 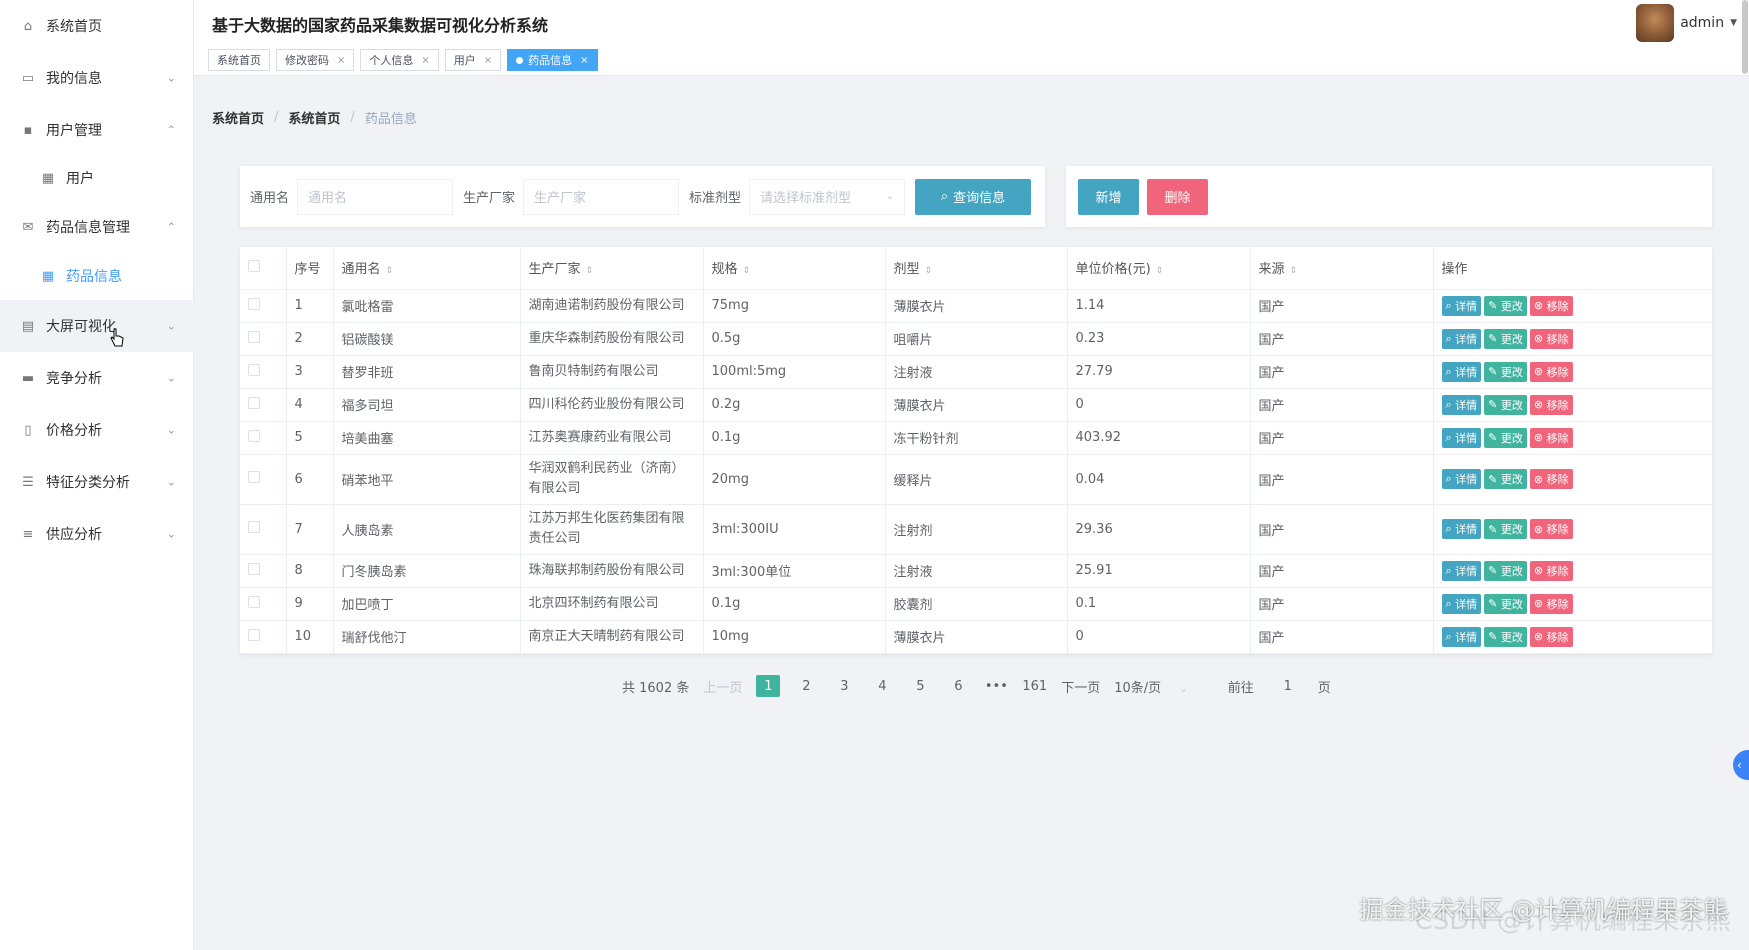 I want to click on tab-home: 系统首页, so click(x=239, y=60).